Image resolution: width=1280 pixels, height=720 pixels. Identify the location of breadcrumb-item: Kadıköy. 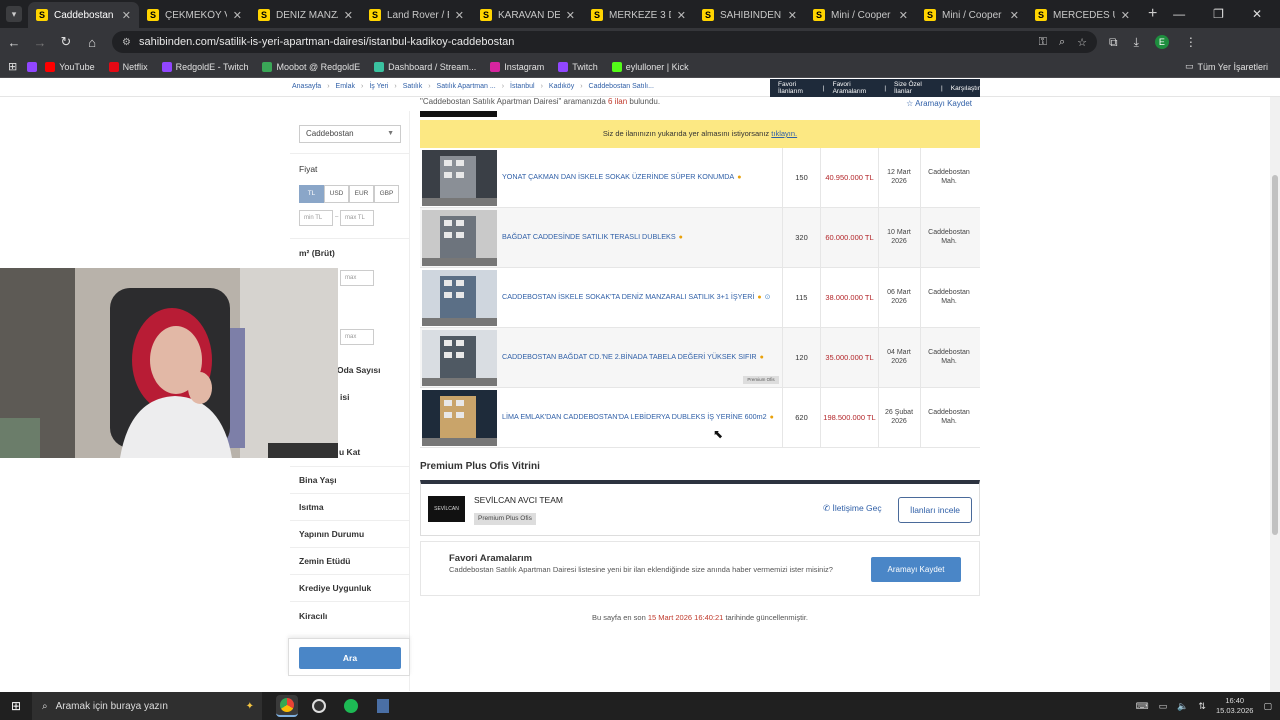
(561, 86).